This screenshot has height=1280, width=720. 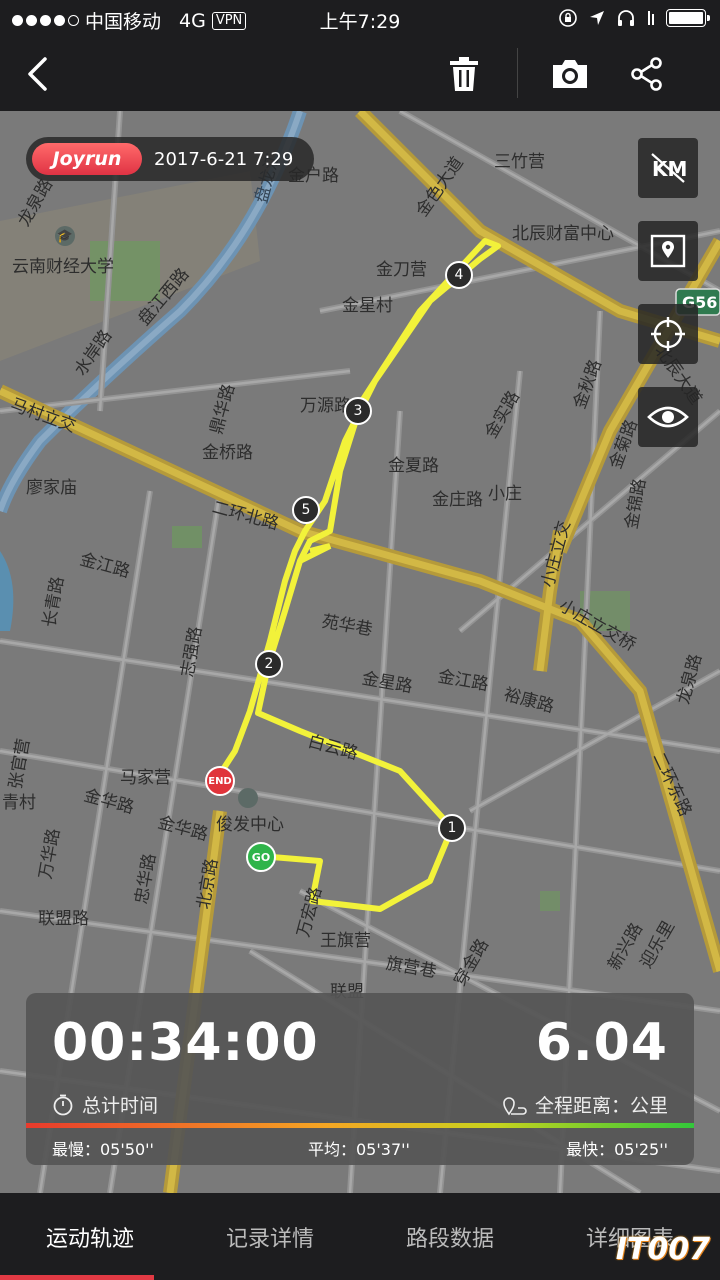 What do you see at coordinates (227, 453) in the screenshot?
I see `map-label: 金桥路` at bounding box center [227, 453].